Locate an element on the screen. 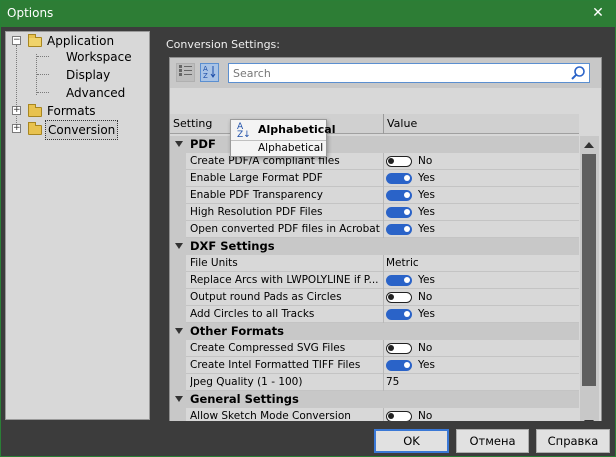 This screenshot has width=616, height=457. categorized-icon is located at coordinates (185, 70).